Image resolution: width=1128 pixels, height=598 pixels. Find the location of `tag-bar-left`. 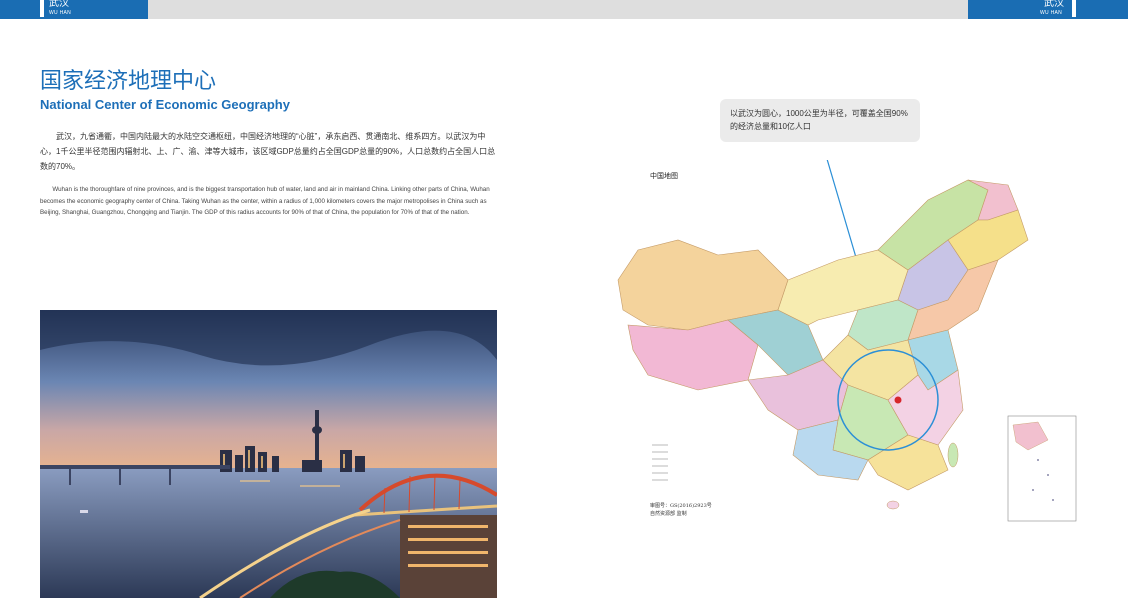

tag-bar-left is located at coordinates (42, 8).